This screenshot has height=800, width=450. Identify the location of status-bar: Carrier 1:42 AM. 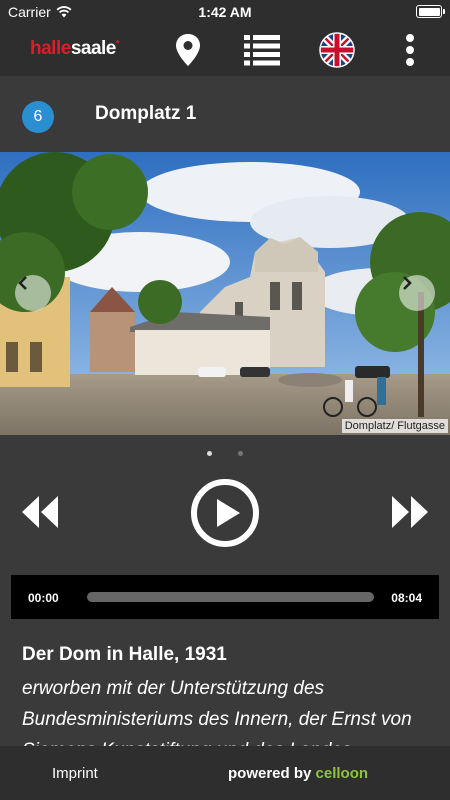
(225, 12).